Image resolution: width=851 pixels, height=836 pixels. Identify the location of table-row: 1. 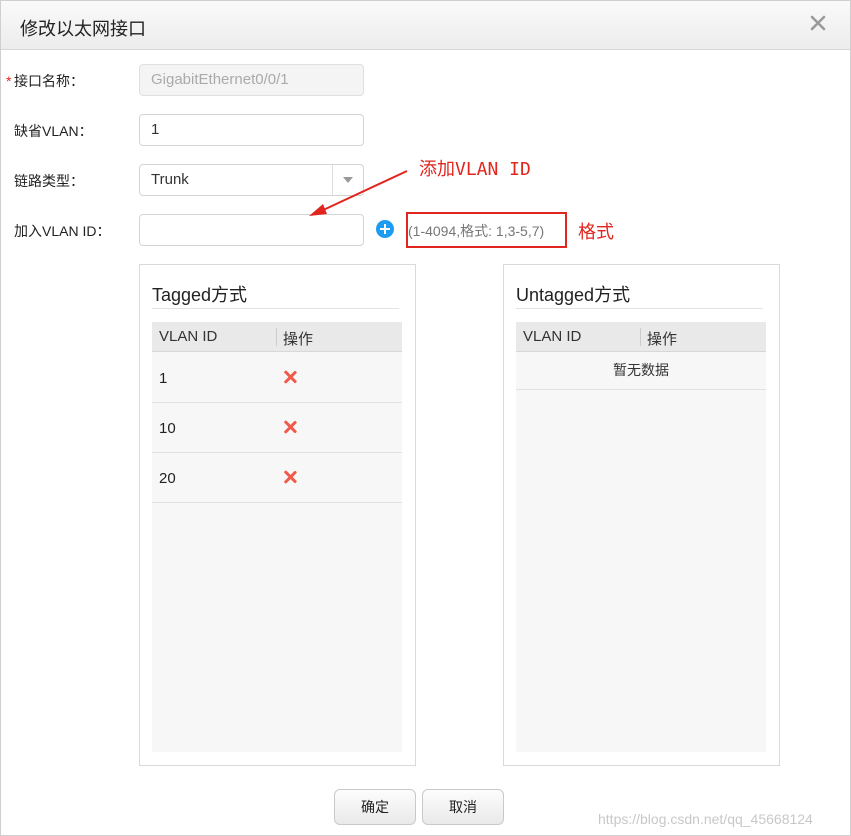
(277, 378).